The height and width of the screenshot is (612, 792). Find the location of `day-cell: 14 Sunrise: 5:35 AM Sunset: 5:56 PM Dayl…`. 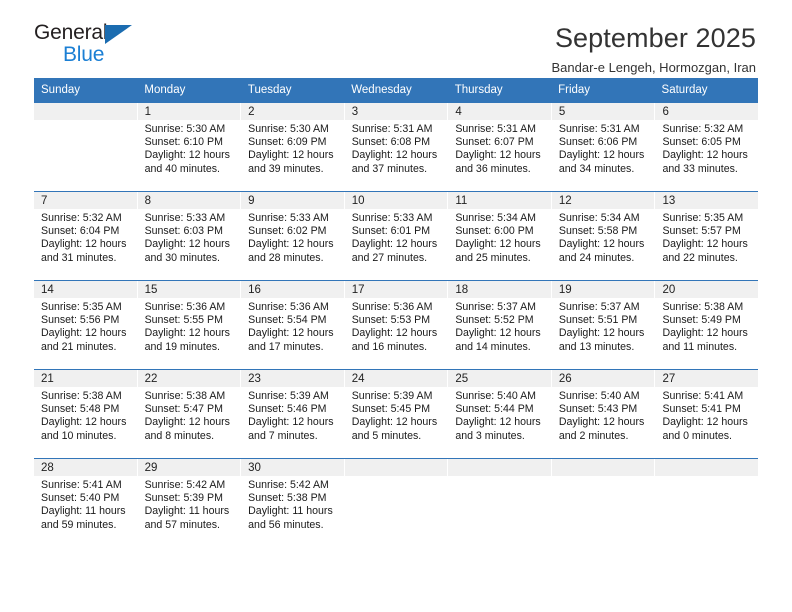

day-cell: 14 Sunrise: 5:35 AM Sunset: 5:56 PM Dayl… is located at coordinates (85, 325).